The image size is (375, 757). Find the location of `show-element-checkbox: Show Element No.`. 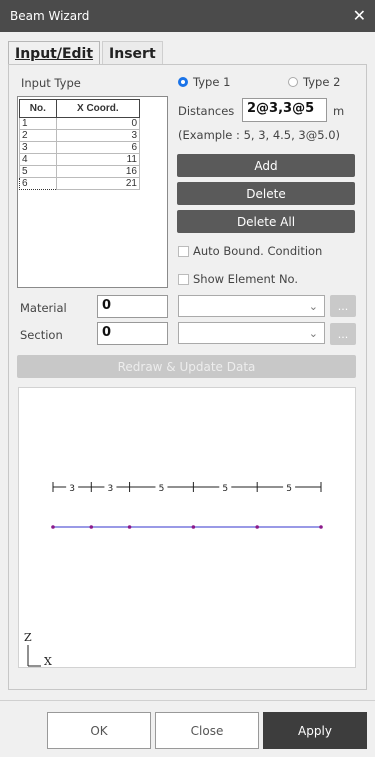

show-element-checkbox: Show Element No. is located at coordinates (238, 279).